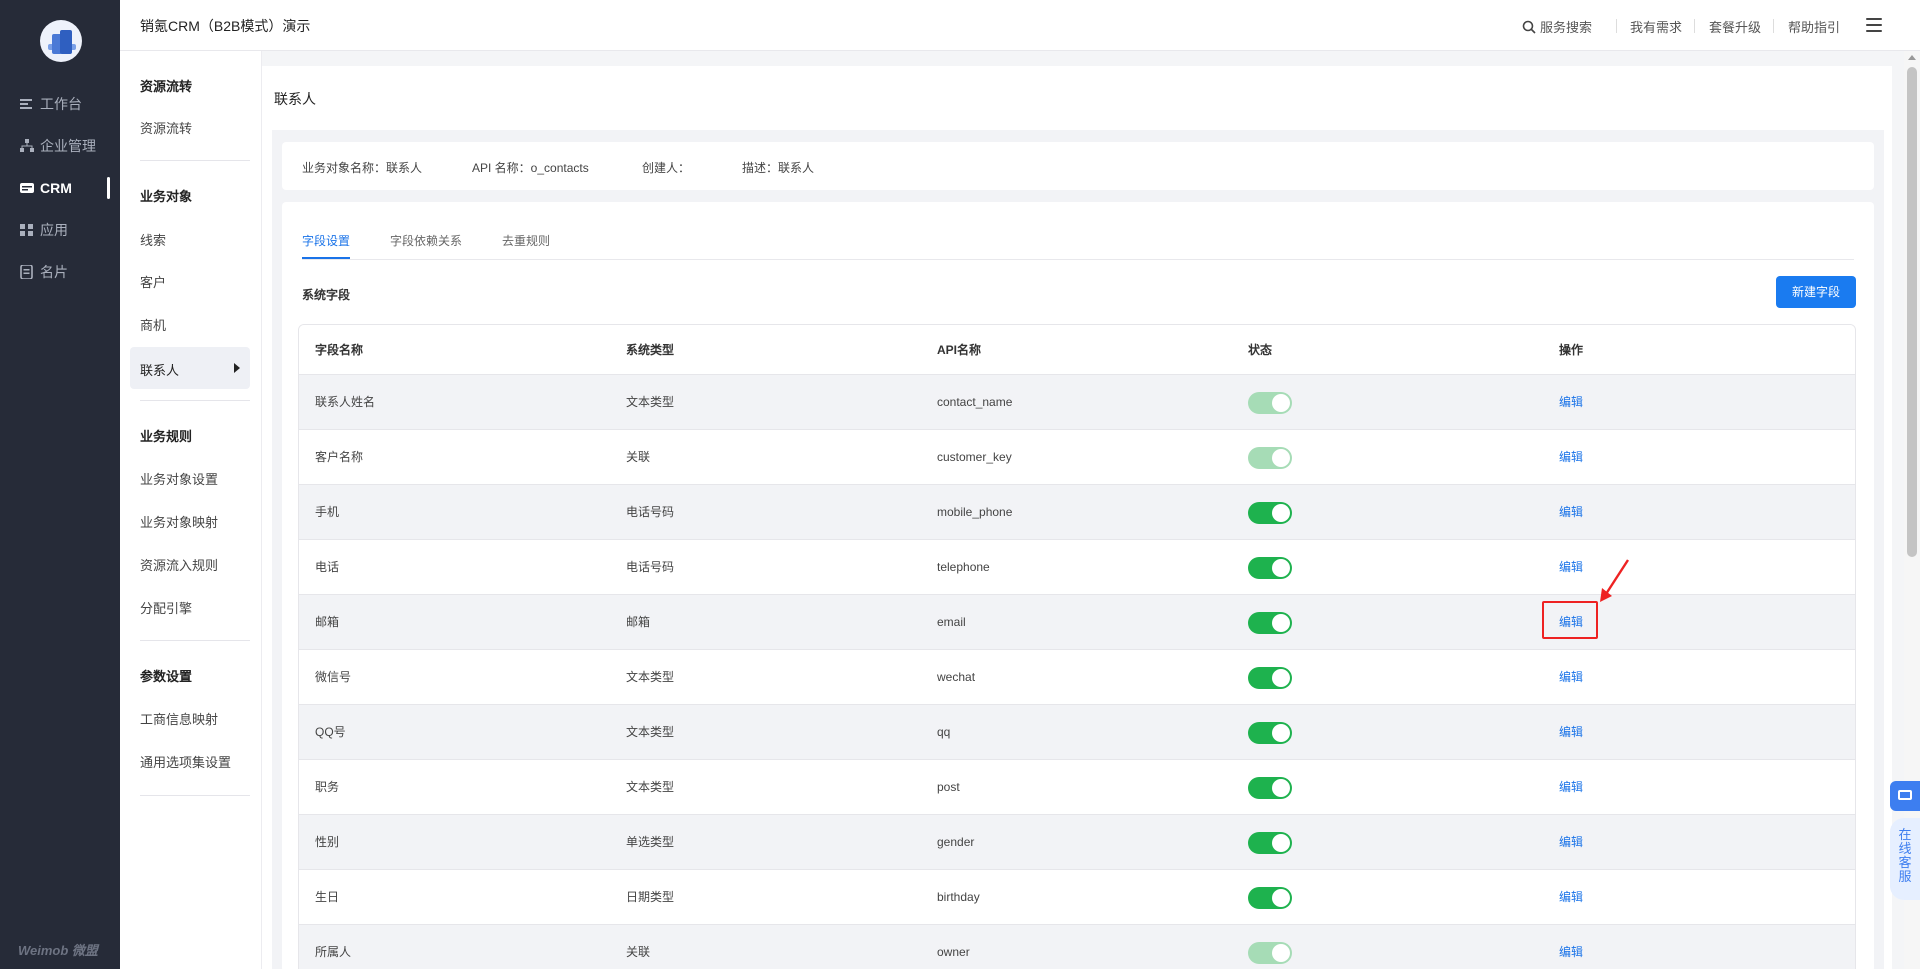 This screenshot has width=1920, height=969. Describe the element at coordinates (1814, 26) in the screenshot. I see `help-link: 帮助指引` at that location.